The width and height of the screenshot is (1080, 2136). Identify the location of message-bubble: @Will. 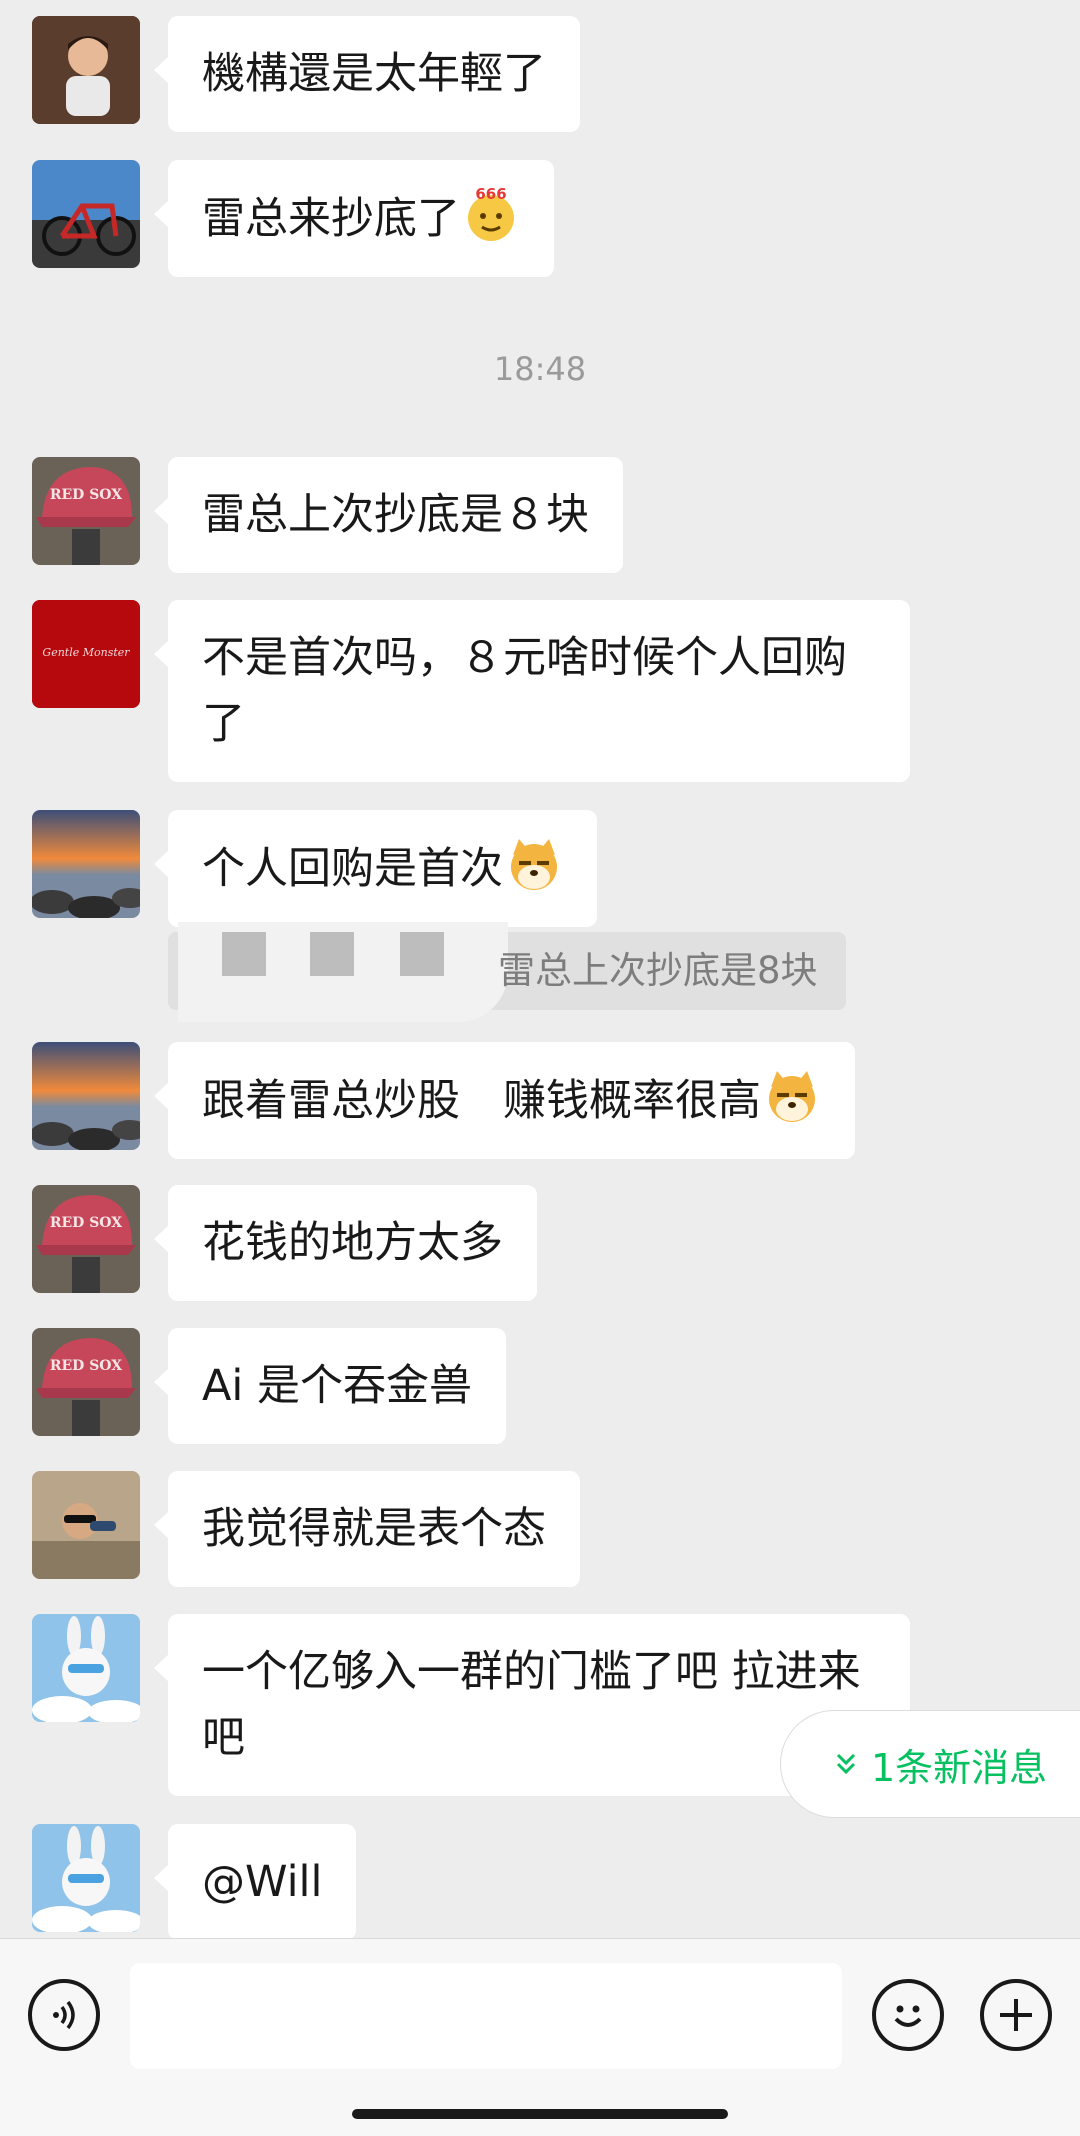
(255, 1881).